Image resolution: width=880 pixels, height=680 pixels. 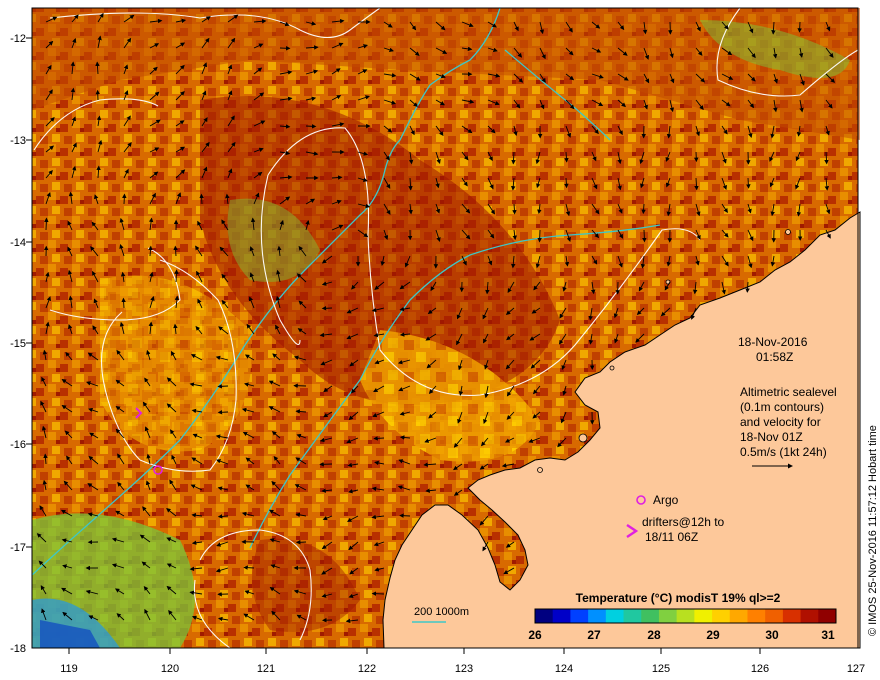 What do you see at coordinates (828, 635) in the screenshot?
I see `colorbar-tick: 31` at bounding box center [828, 635].